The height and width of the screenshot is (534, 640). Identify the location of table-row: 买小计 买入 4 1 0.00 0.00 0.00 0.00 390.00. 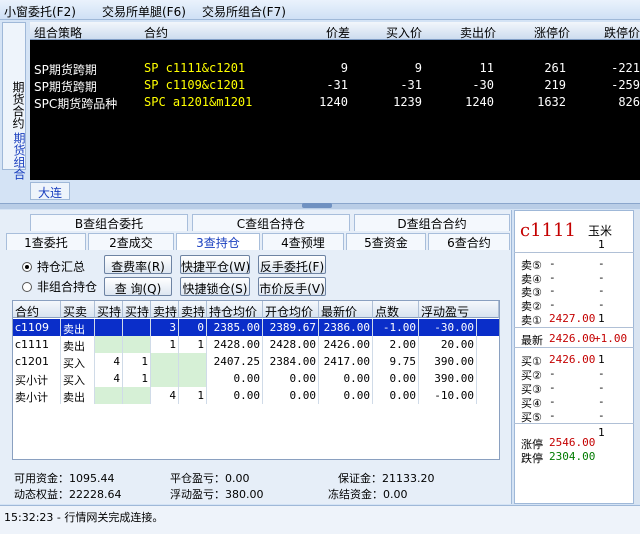
(256, 378).